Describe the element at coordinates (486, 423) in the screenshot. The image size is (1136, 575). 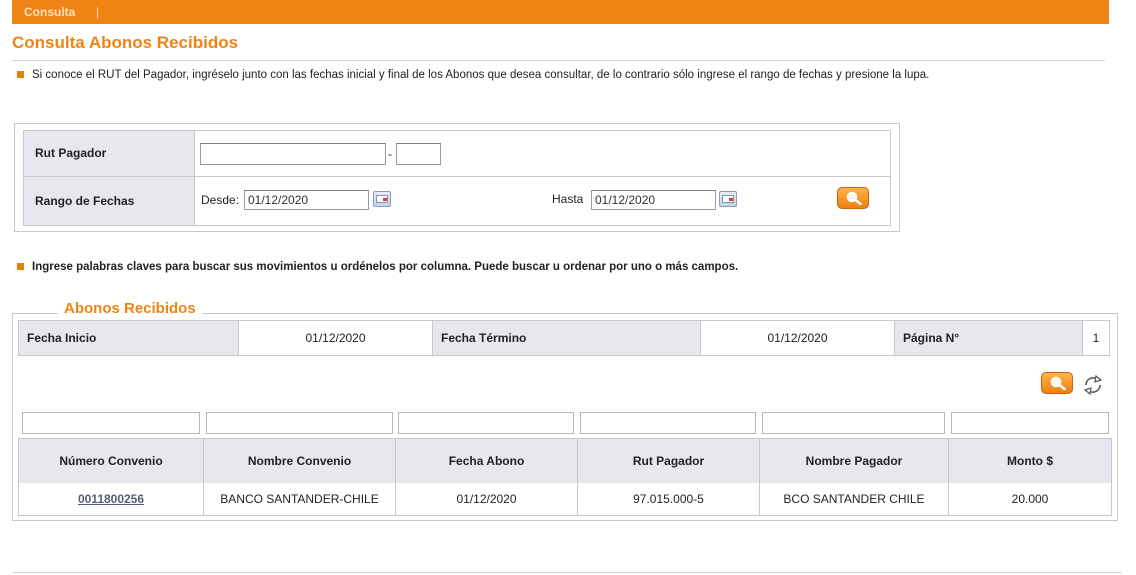
I see `filter-fecha-abono` at that location.